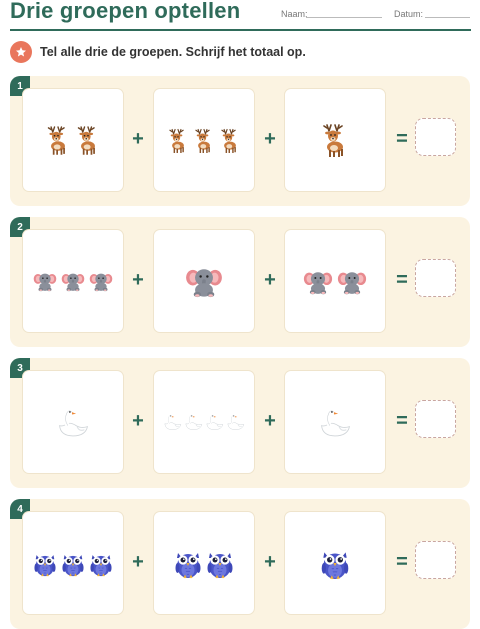 This screenshot has width=480, height=629. Describe the element at coordinates (240, 30) in the screenshot. I see `header-divider` at that location.